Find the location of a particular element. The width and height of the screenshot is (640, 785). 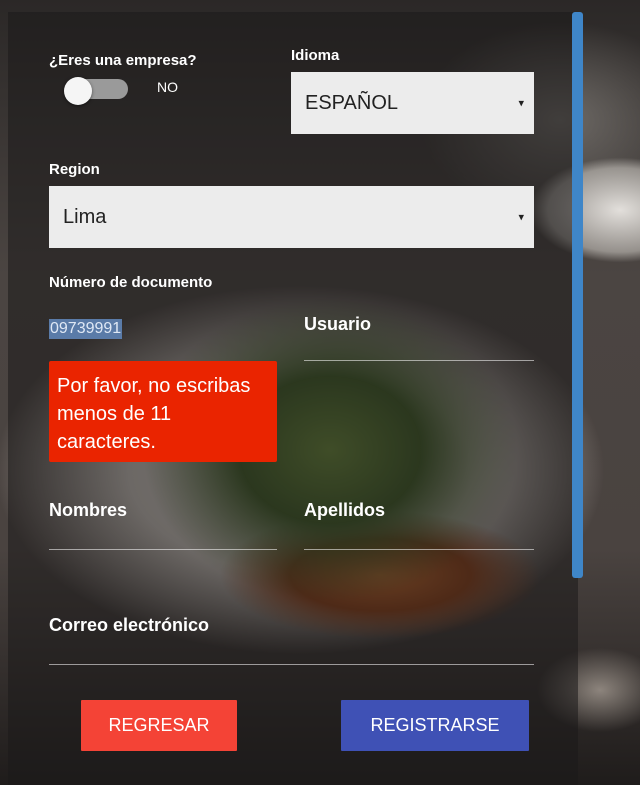

region-selected: Lima is located at coordinates (85, 216).